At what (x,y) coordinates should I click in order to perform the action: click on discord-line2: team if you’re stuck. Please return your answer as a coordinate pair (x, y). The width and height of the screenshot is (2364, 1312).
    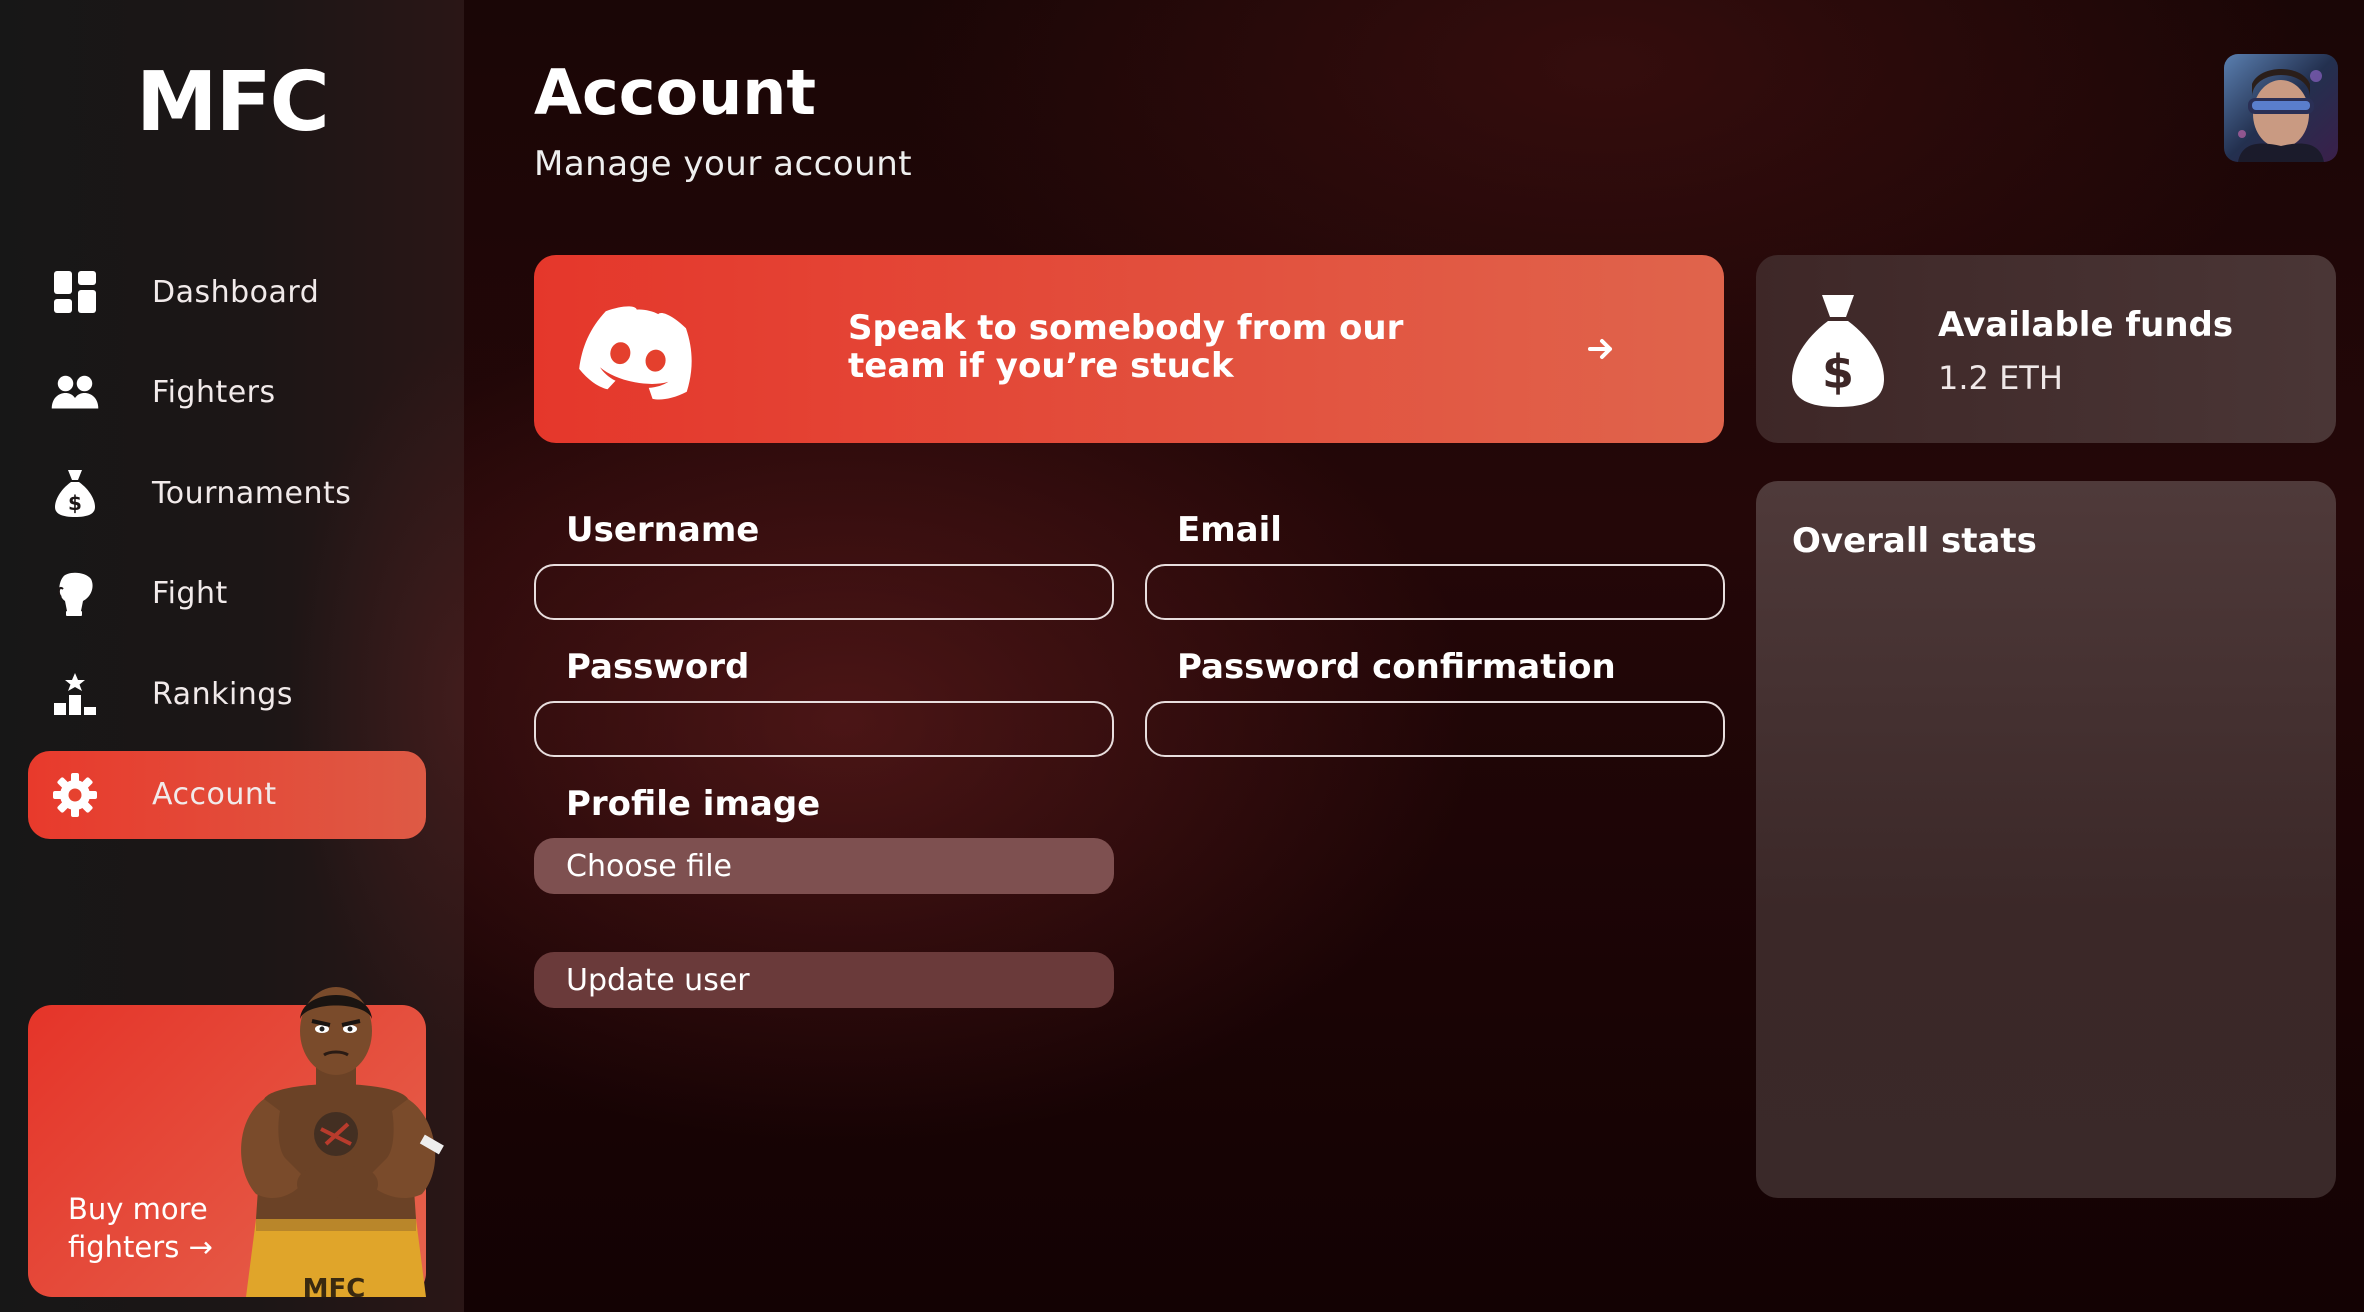
    Looking at the image, I should click on (1041, 366).